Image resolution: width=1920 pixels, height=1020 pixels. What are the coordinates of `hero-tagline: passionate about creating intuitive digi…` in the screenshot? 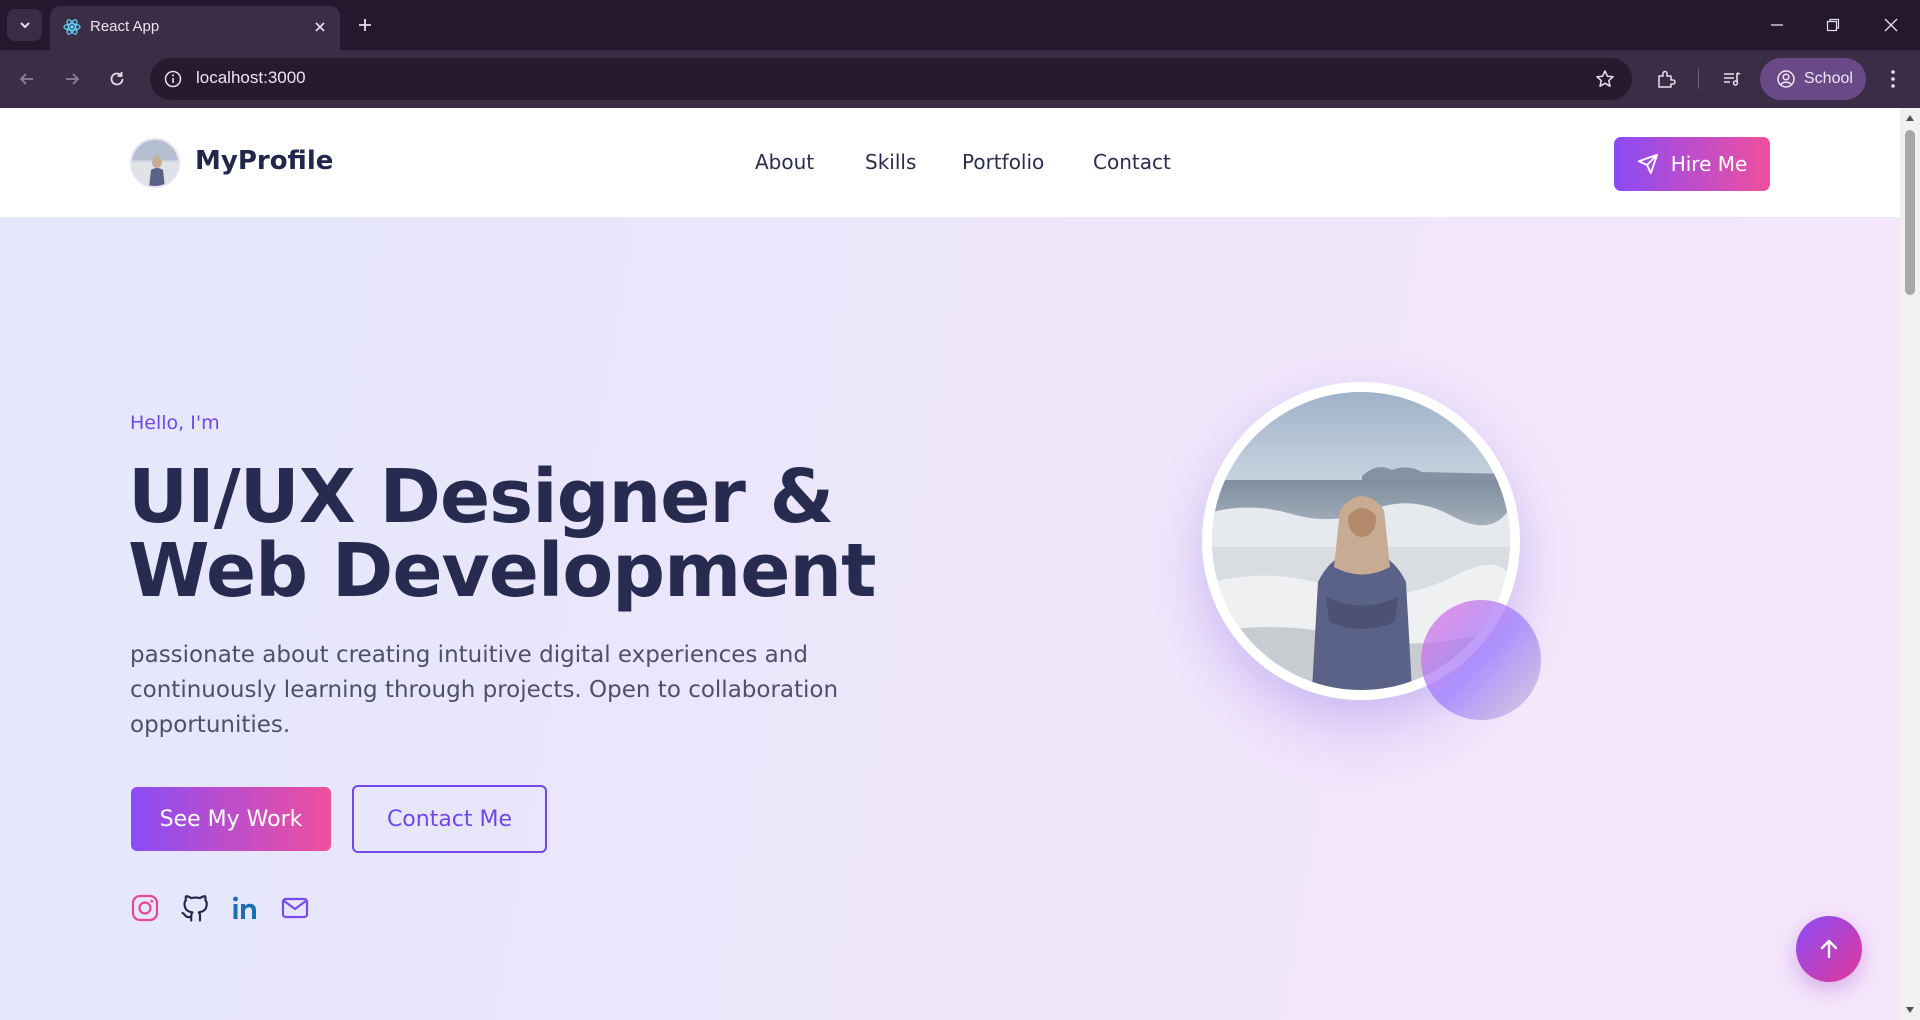 It's located at (484, 690).